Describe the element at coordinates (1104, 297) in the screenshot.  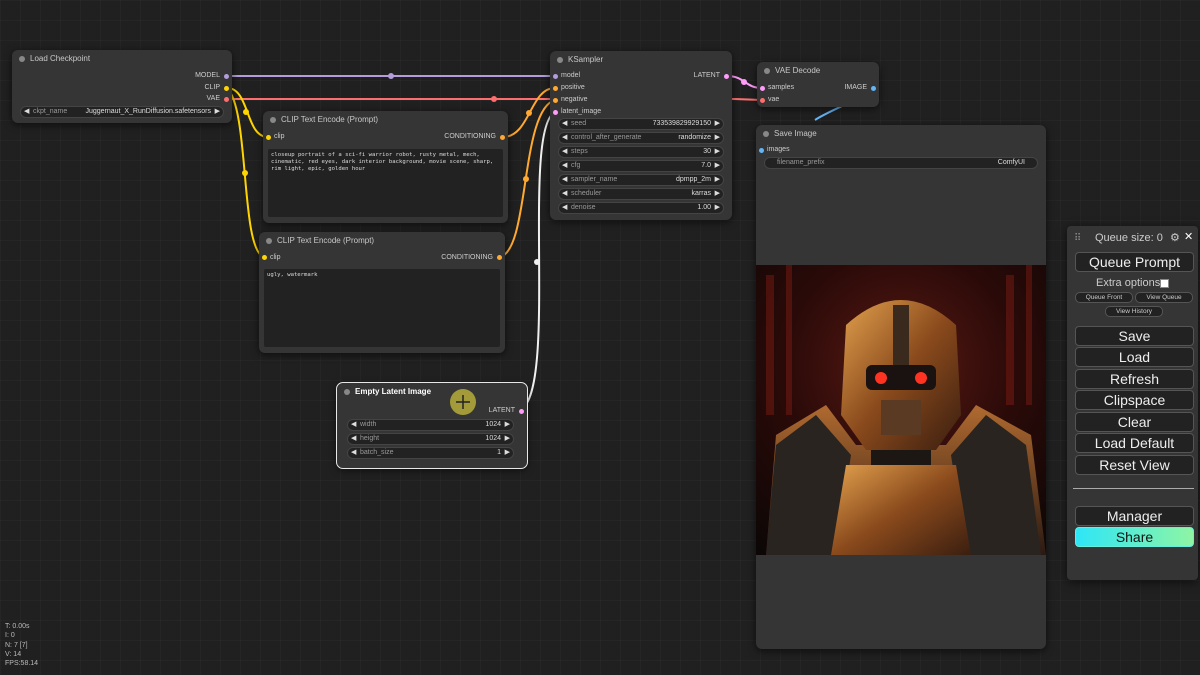
I see `queue-front-button: Queue Front` at that location.